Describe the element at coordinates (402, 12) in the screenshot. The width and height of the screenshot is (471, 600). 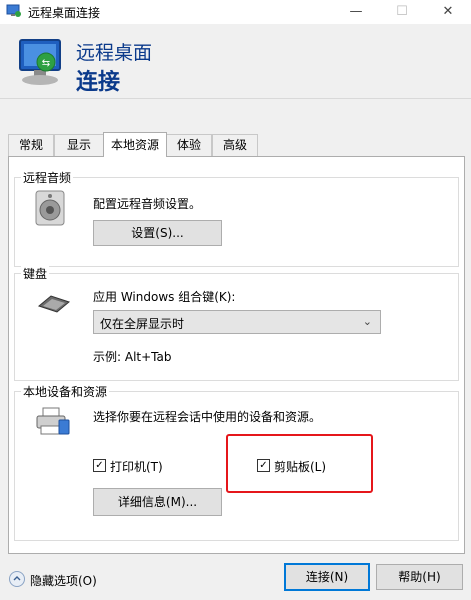
I see `maximize-button: ☐` at that location.